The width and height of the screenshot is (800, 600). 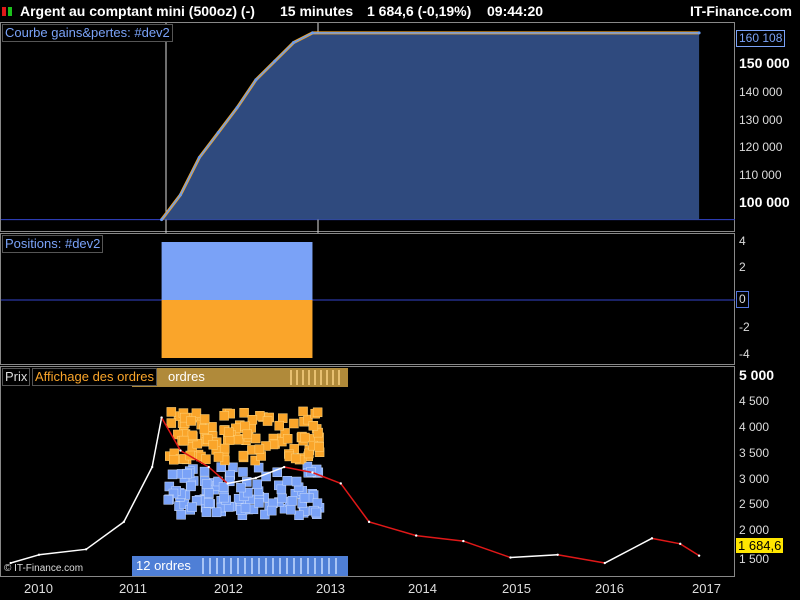 I want to click on price-up-icon, so click(x=10, y=11).